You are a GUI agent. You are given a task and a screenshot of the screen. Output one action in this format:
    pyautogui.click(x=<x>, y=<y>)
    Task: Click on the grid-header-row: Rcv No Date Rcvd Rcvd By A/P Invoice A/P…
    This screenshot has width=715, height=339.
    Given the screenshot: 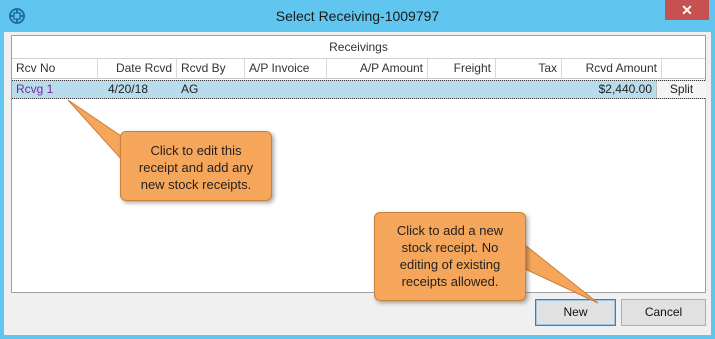 What is the action you would take?
    pyautogui.click(x=358, y=69)
    